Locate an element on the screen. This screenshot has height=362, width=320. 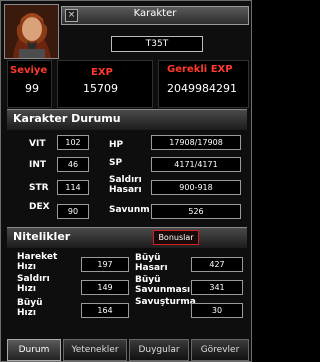
str-label: STR is located at coordinates (39, 188).